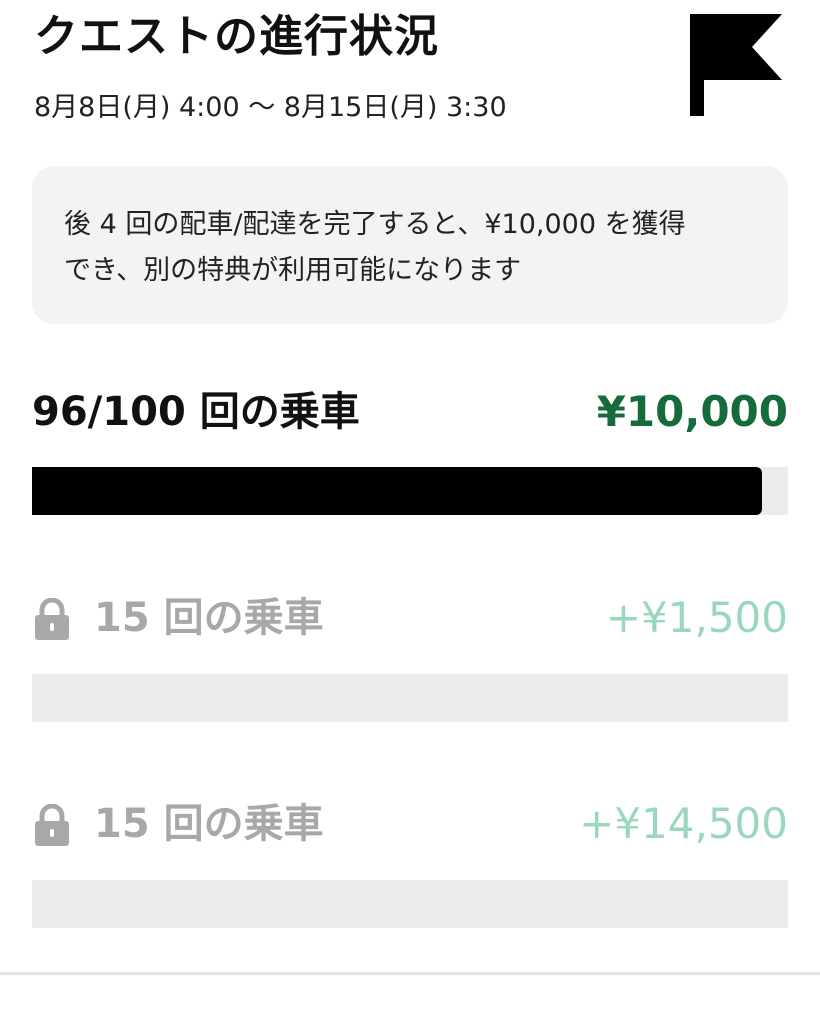  I want to click on main-tier-progress-bar, so click(410, 491).